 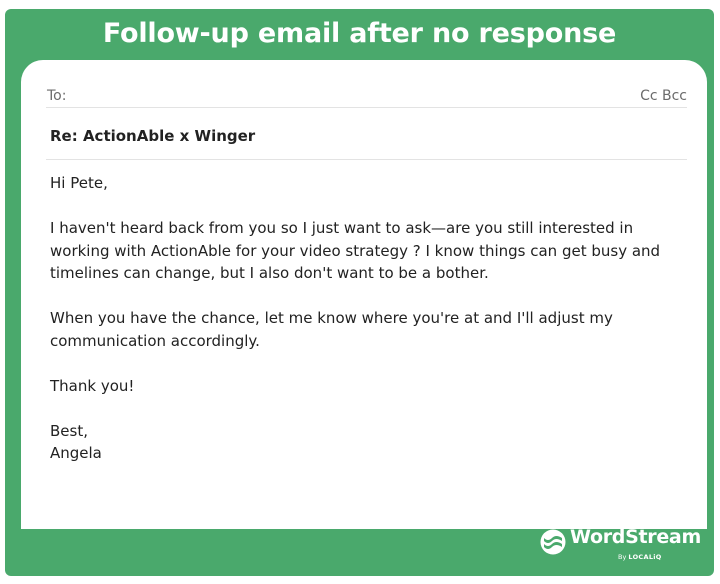 I want to click on wordstream-logo-icon, so click(x=553, y=542).